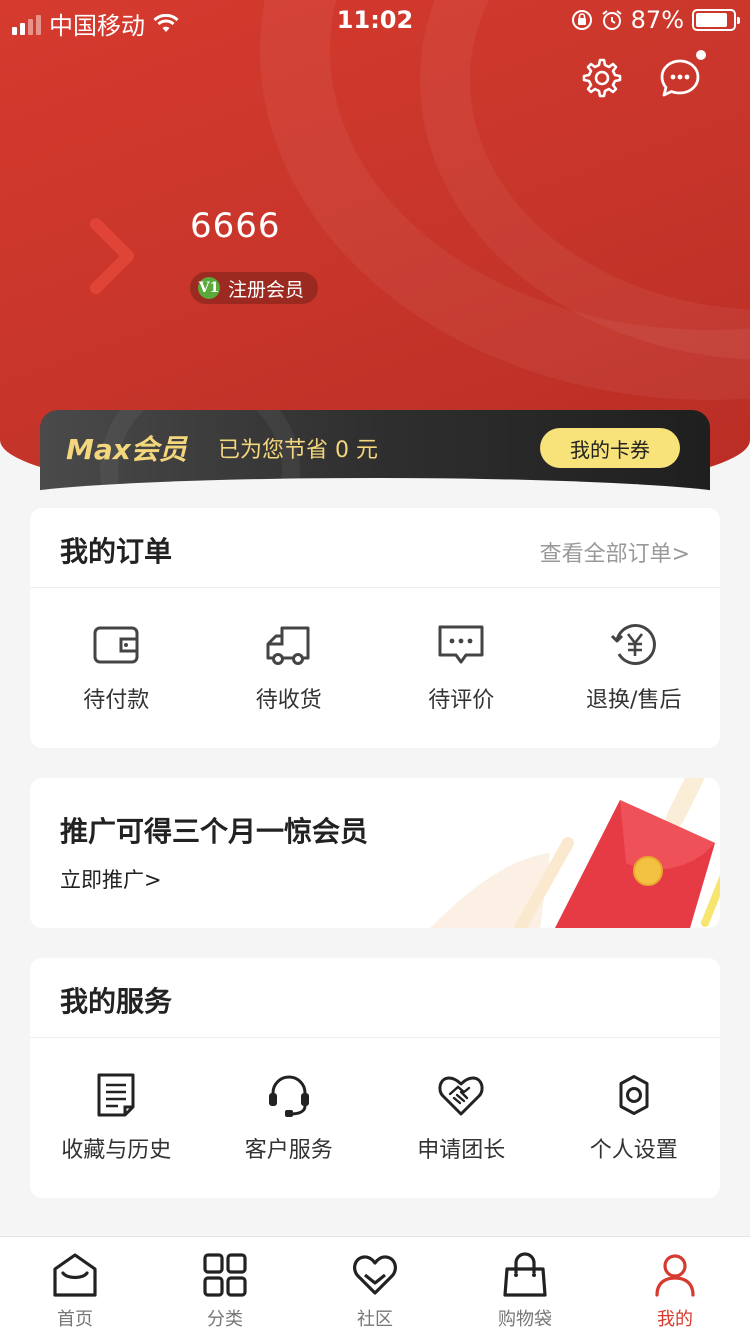 This screenshot has height=1334, width=750. I want to click on view-all-orders-link: 查看全部订单>, so click(615, 552).